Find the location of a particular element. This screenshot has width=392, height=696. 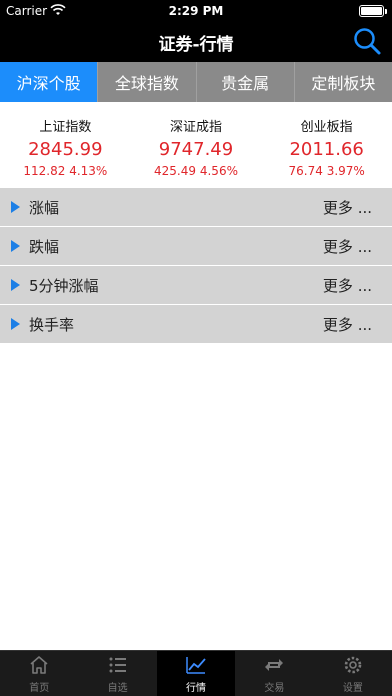

index-name: 创业板指 is located at coordinates (326, 127).